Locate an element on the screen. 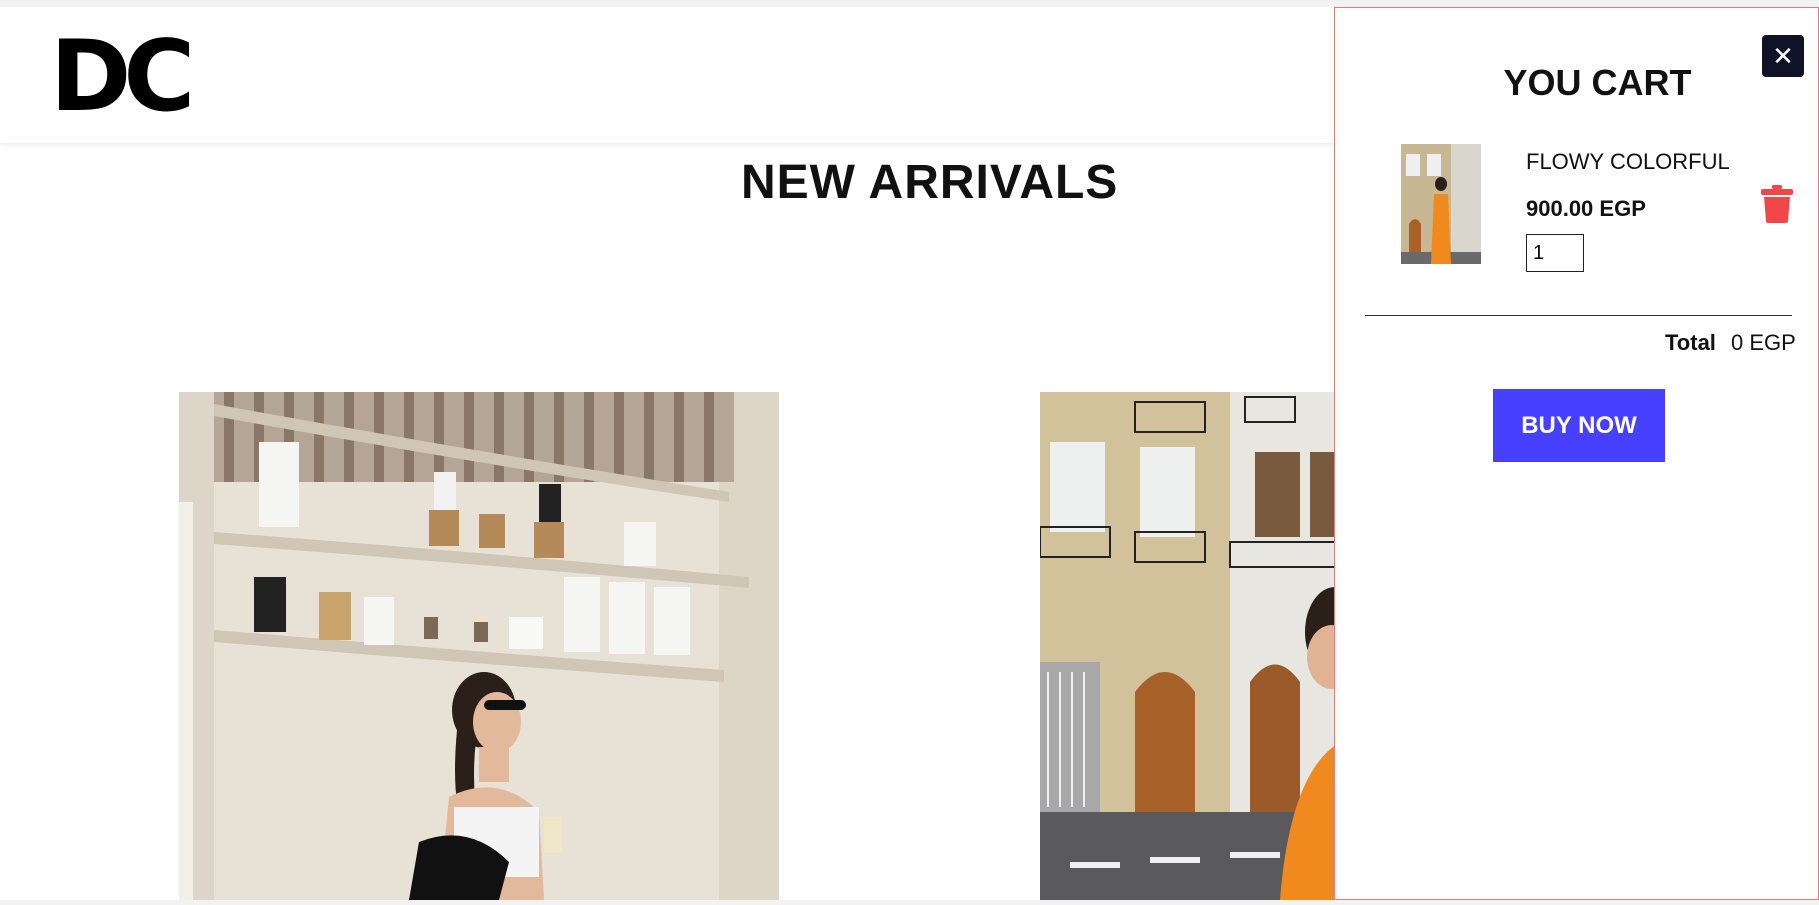 This screenshot has width=1819, height=905. cart-item-price: 900.00 EGP is located at coordinates (1586, 208).